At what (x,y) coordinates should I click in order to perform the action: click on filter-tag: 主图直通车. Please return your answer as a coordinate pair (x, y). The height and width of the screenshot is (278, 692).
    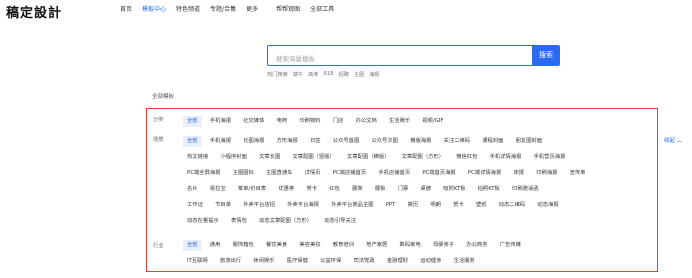
    Looking at the image, I should click on (279, 173).